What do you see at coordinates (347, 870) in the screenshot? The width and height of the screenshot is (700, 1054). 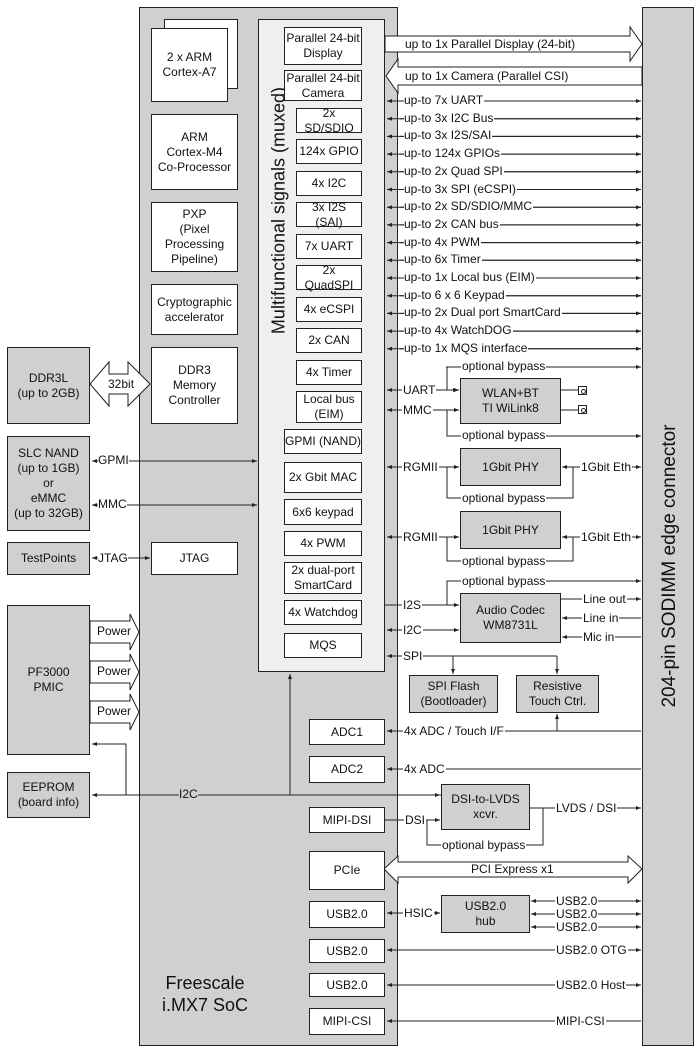 I see `pcie-block: PCIe` at bounding box center [347, 870].